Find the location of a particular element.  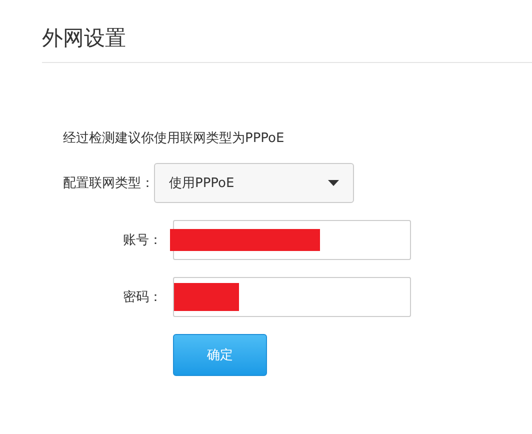

password-field is located at coordinates (292, 297).